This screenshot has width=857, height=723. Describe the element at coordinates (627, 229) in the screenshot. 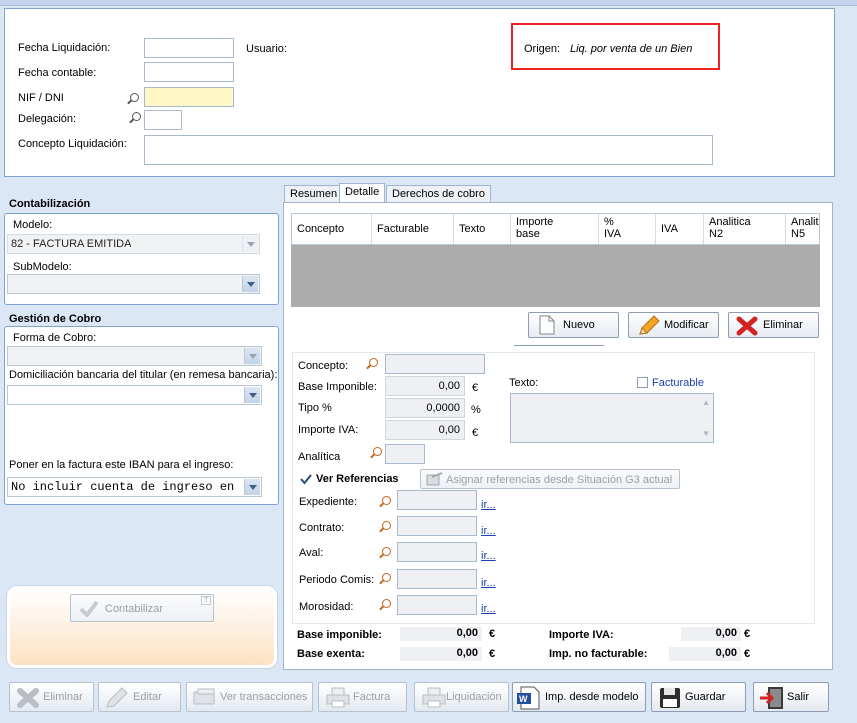

I see `column-header: % IVA` at that location.